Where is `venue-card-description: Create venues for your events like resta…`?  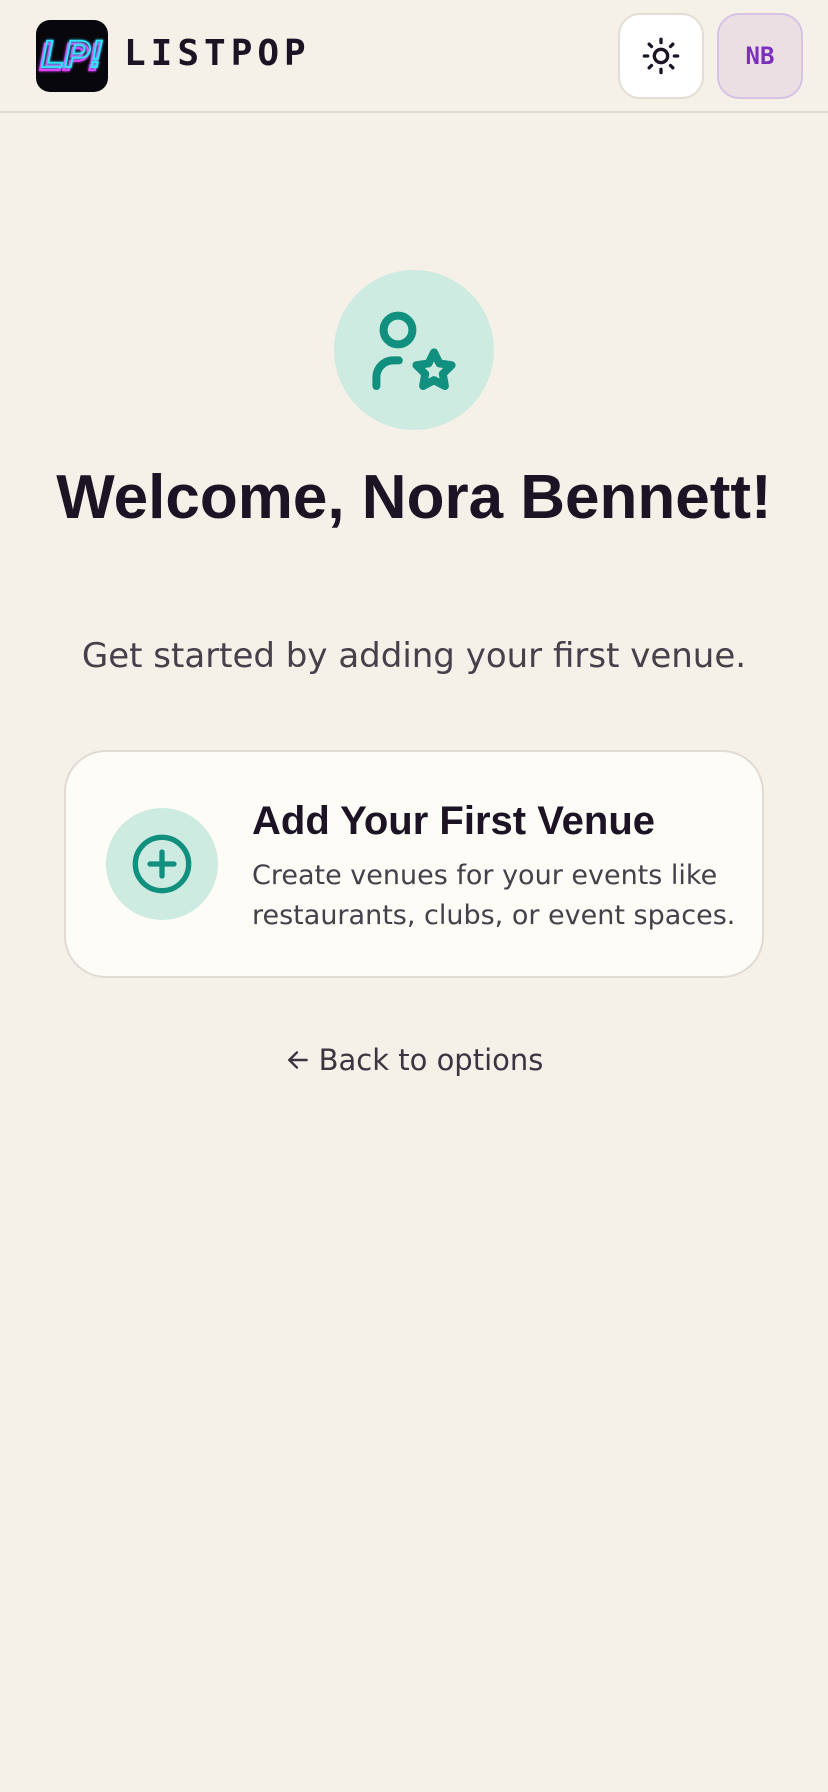
venue-card-description: Create venues for your events like resta… is located at coordinates (494, 895).